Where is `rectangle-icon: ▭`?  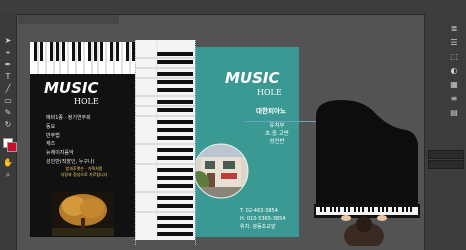 rectangle-icon: ▭ is located at coordinates (8, 101).